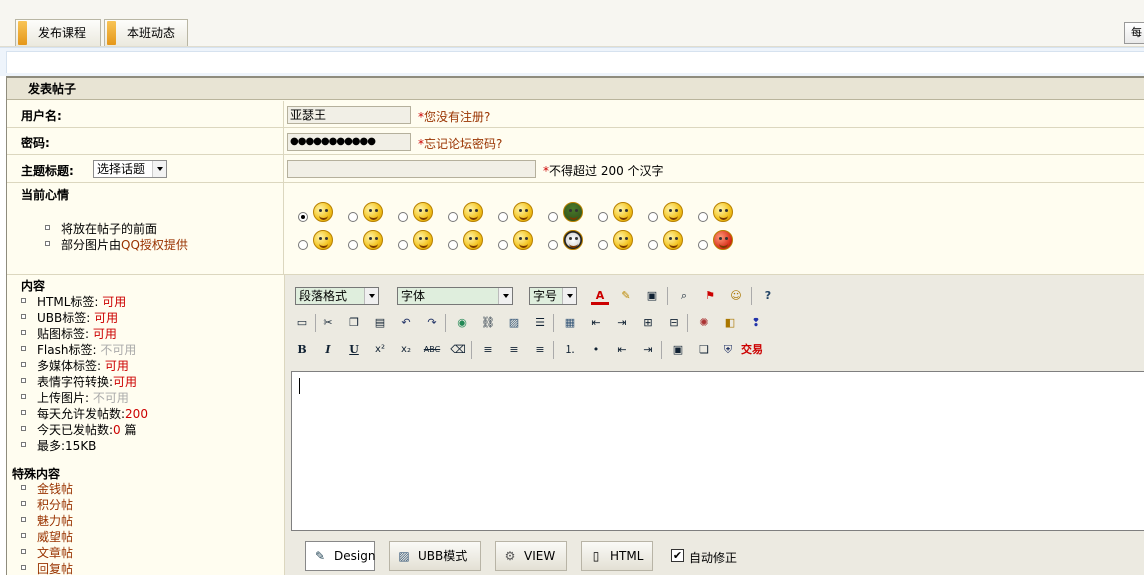 Image resolution: width=1144 pixels, height=575 pixels. Describe the element at coordinates (55, 552) in the screenshot. I see `special-link: 文章帖` at that location.